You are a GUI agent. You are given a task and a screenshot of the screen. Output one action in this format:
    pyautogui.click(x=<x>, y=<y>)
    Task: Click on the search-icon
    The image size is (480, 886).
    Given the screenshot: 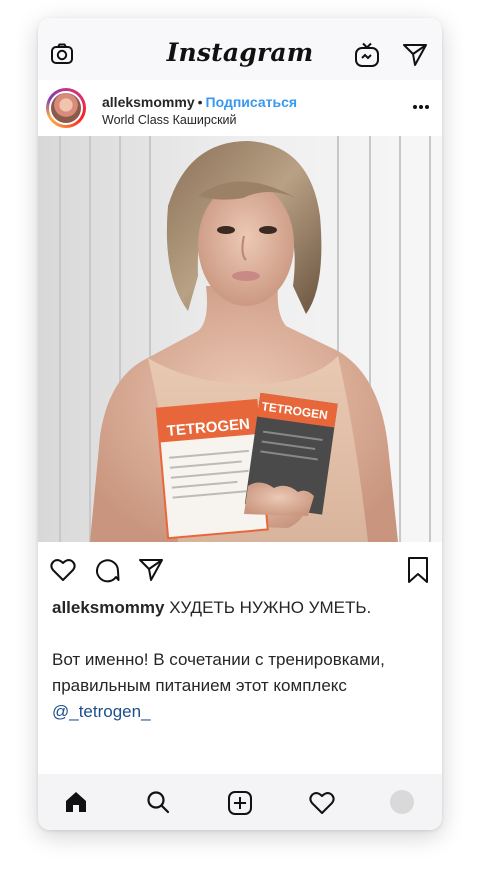 What is the action you would take?
    pyautogui.click(x=158, y=802)
    